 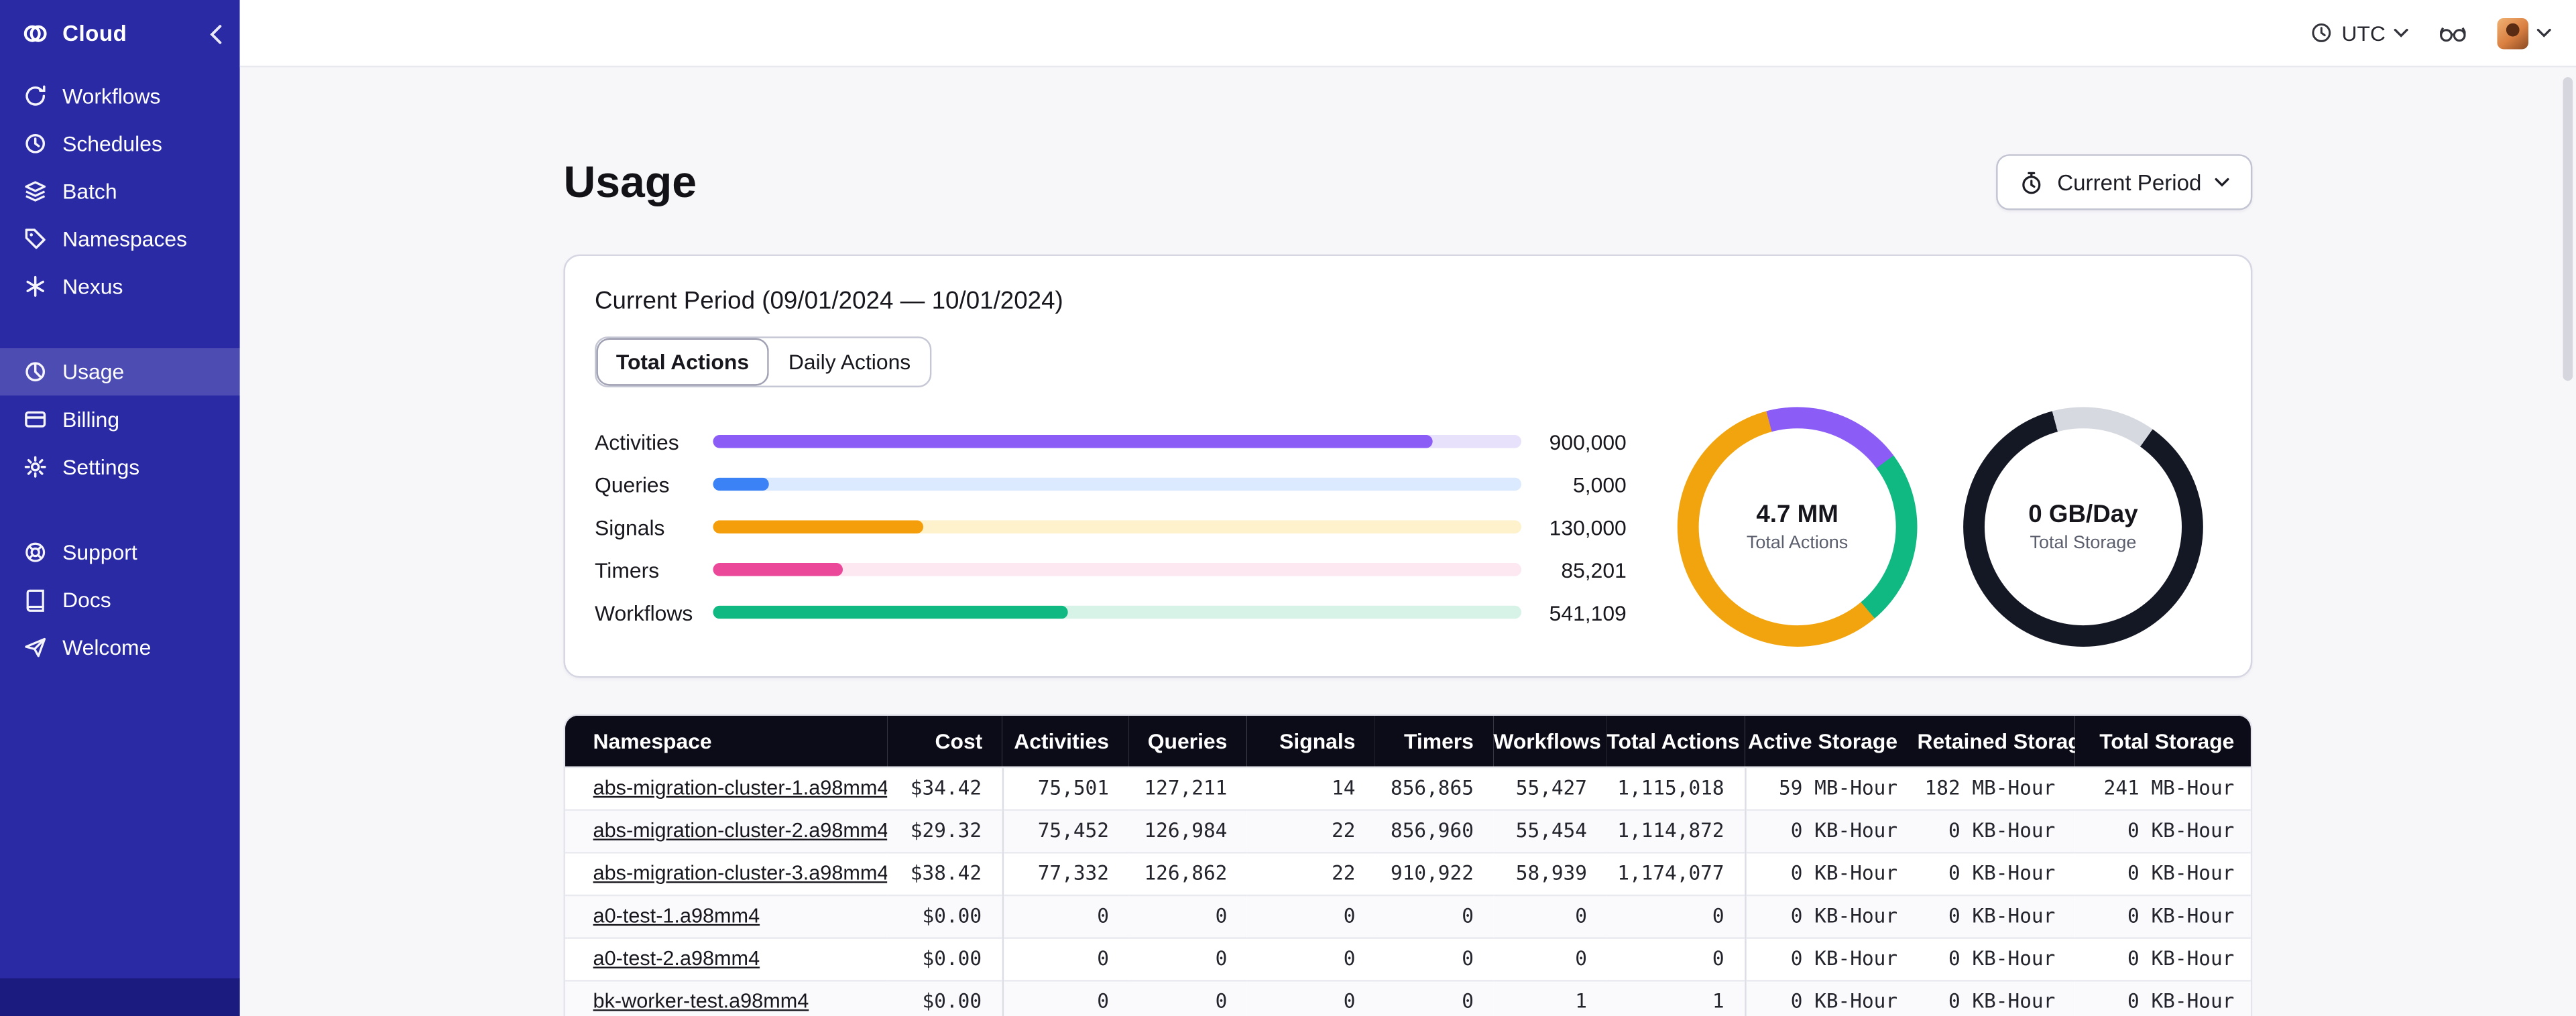 I want to click on cell-workflows: 0, so click(x=1550, y=958).